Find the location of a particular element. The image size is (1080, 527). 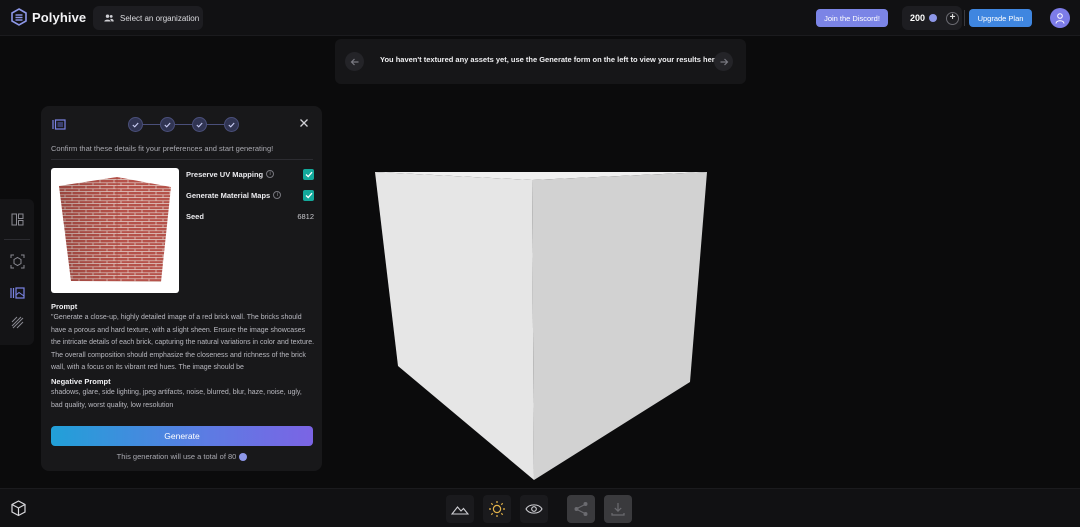

eye-icon is located at coordinates (534, 509).